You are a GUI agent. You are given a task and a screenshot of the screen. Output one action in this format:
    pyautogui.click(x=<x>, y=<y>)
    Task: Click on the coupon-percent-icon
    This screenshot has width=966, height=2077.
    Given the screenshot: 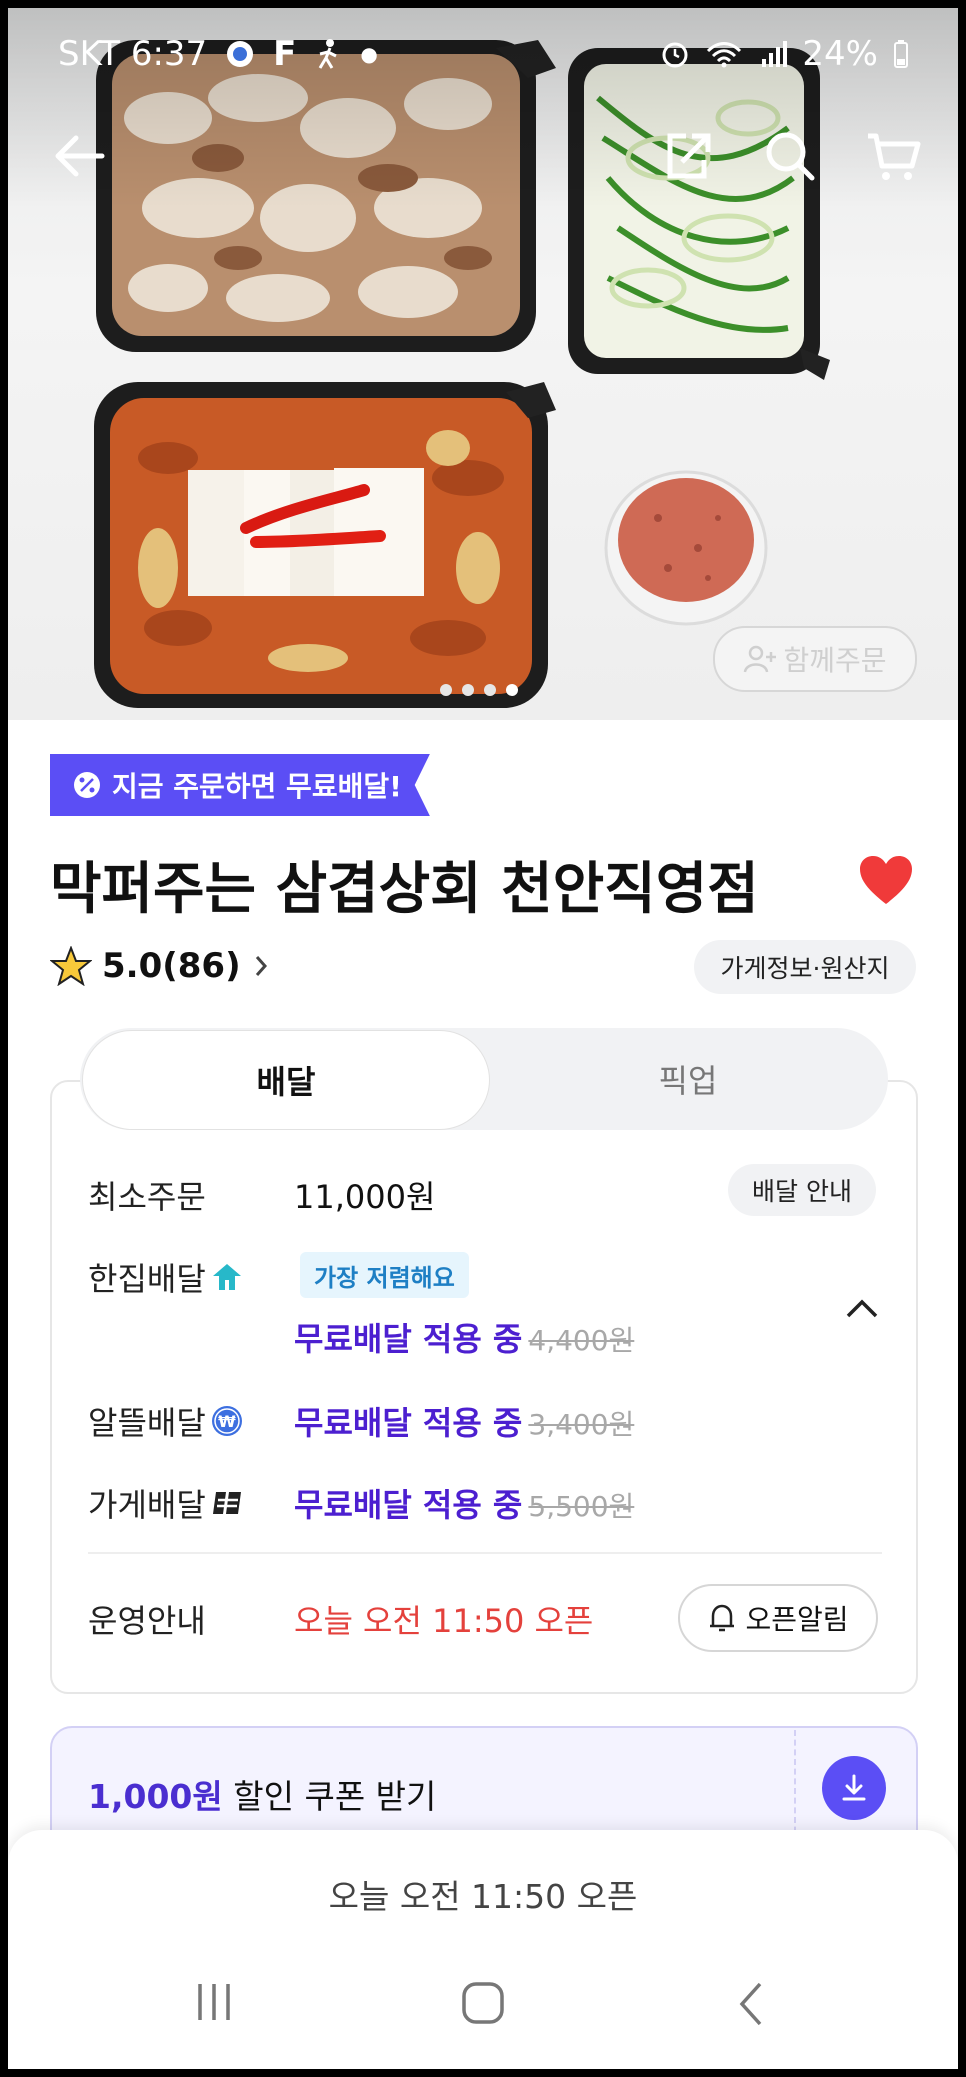 What is the action you would take?
    pyautogui.click(x=87, y=785)
    